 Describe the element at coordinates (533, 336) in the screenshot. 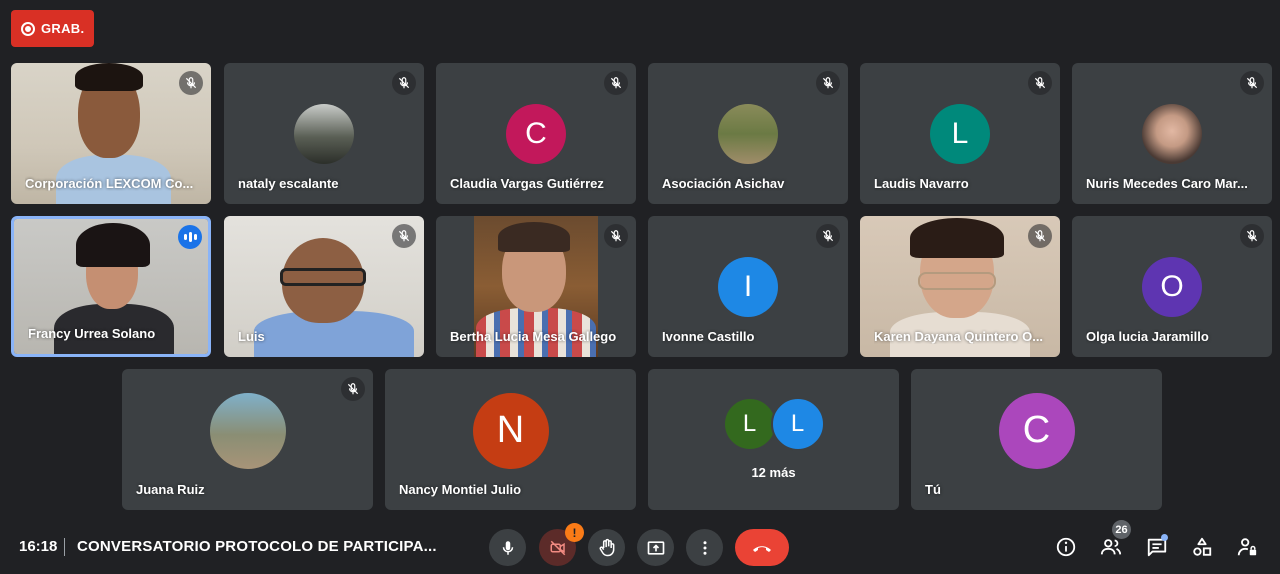

I see `participant-name: Bertha Lucia Mesa Gallego` at that location.